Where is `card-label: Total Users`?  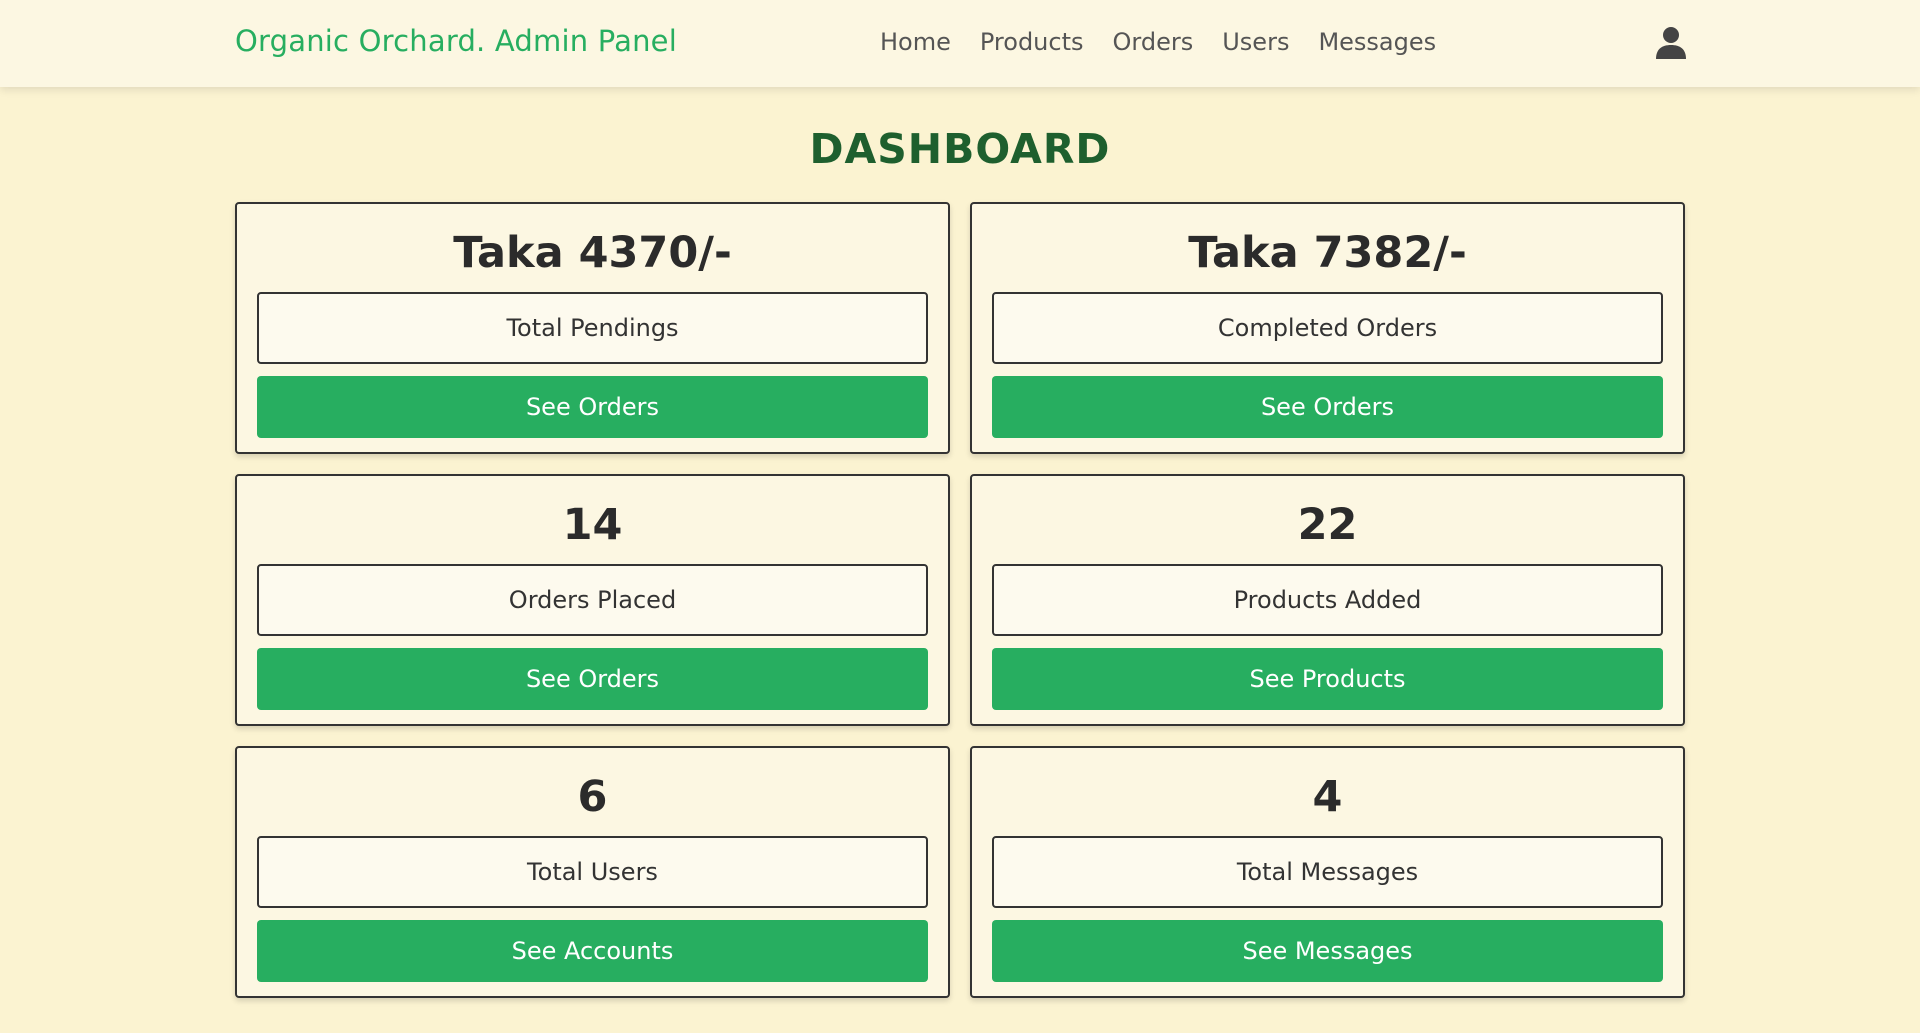 card-label: Total Users is located at coordinates (592, 872).